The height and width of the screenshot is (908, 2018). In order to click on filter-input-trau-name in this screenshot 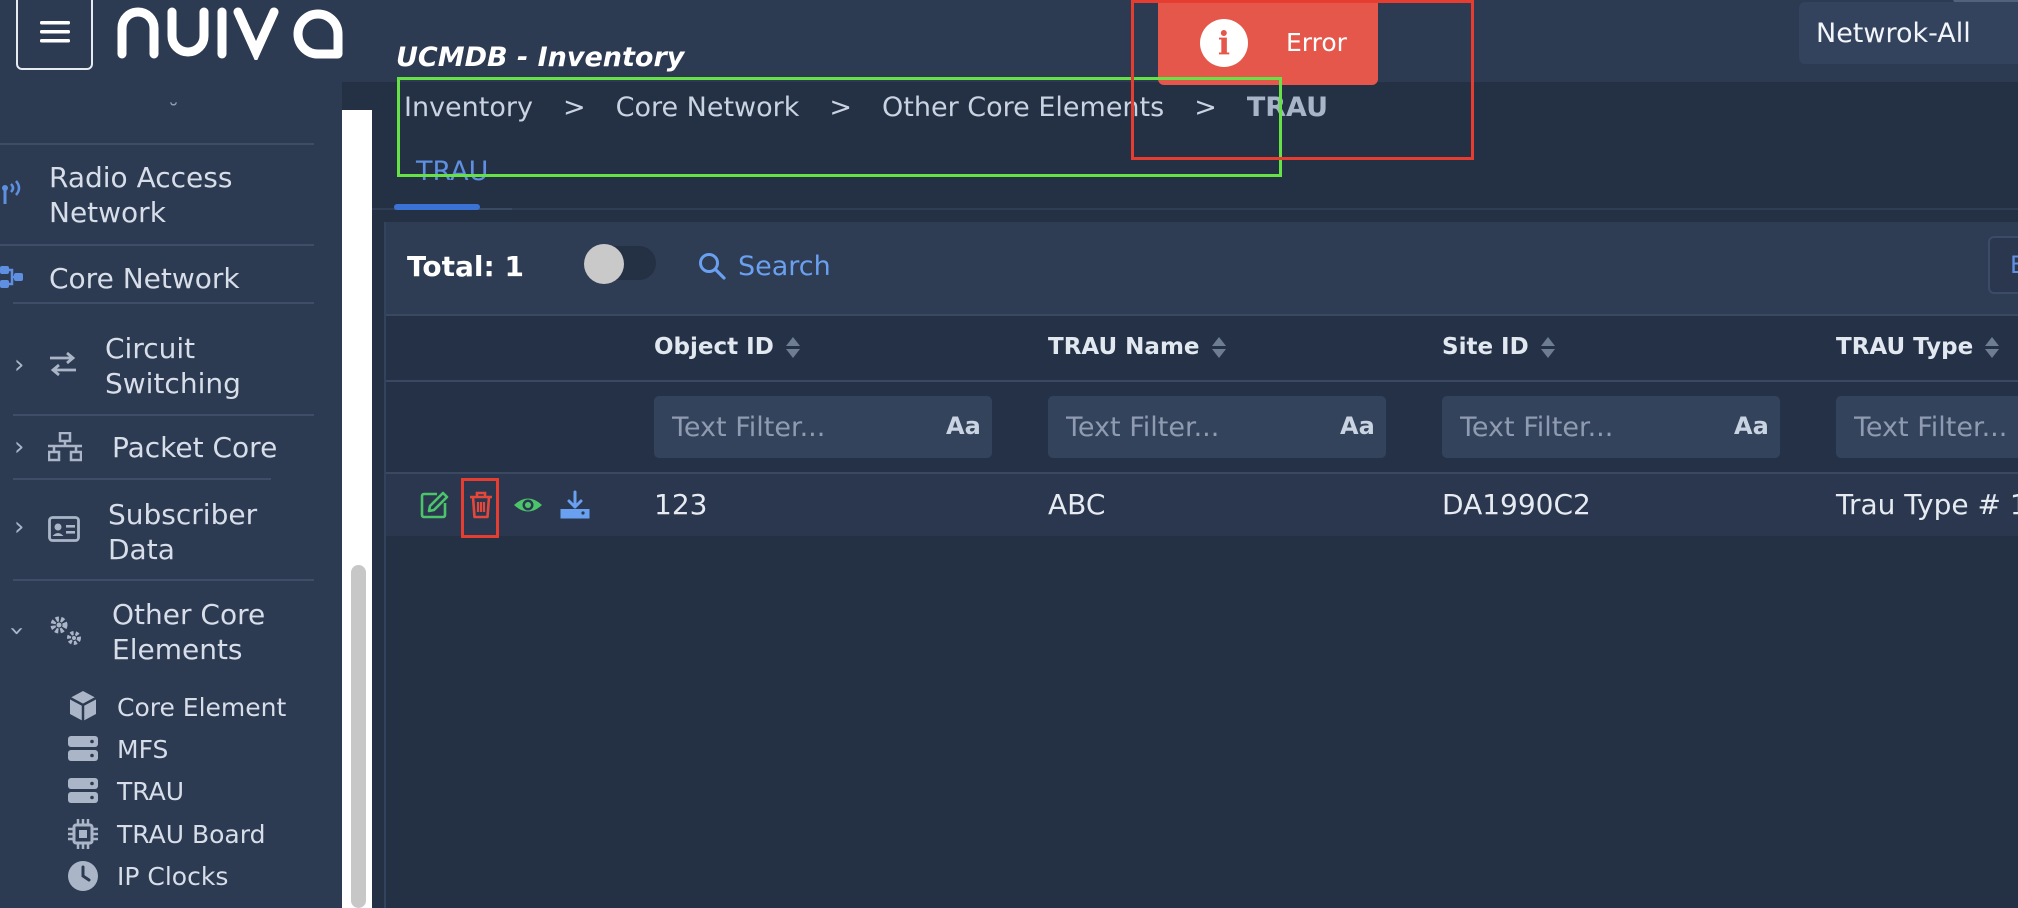, I will do `click(1217, 427)`.